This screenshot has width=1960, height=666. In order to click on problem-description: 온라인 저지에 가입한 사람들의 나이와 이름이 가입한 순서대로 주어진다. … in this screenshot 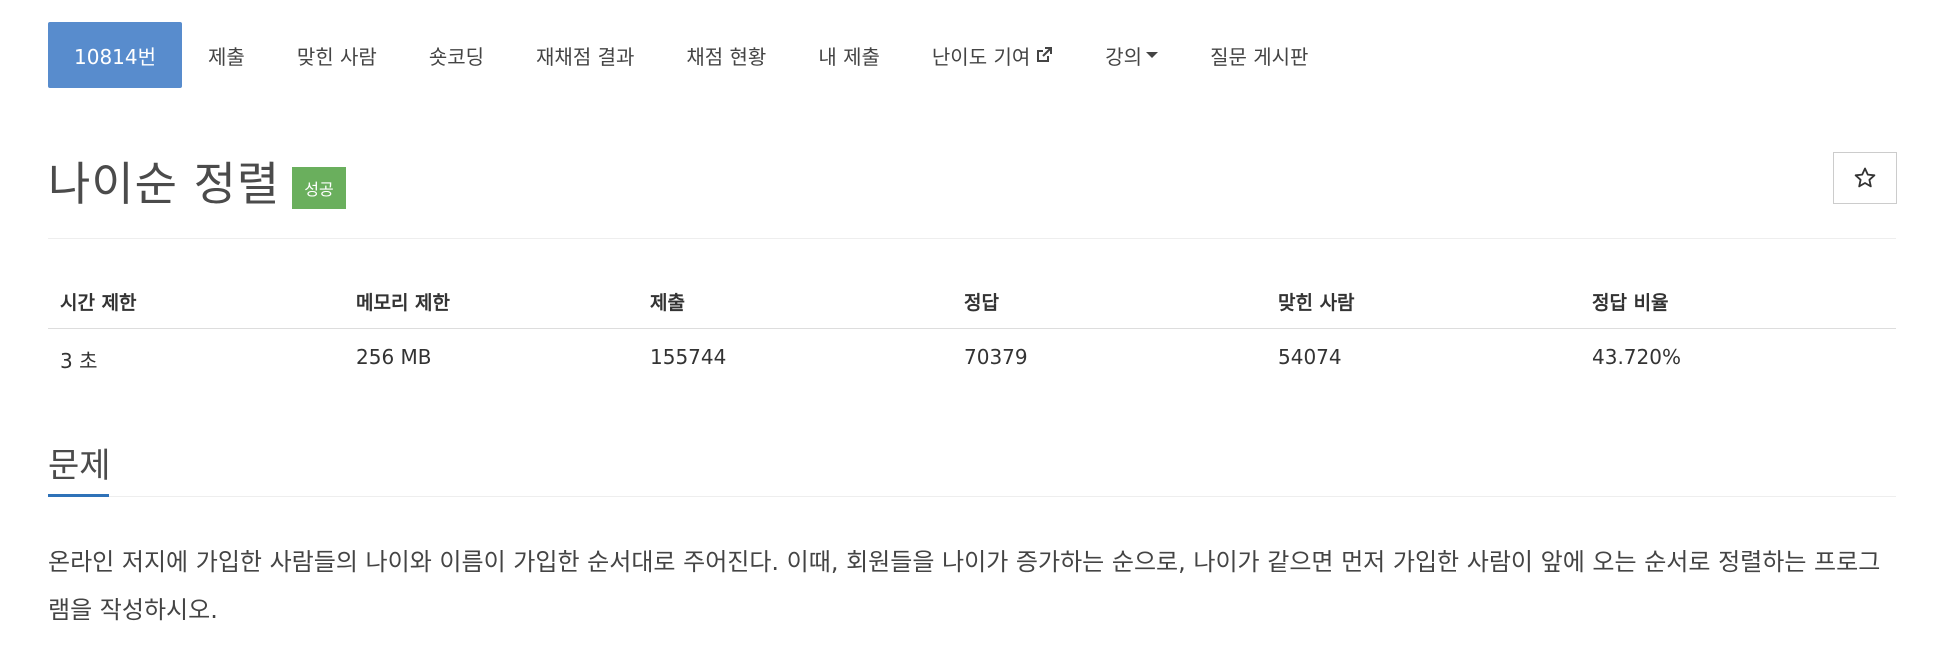, I will do `click(964, 586)`.